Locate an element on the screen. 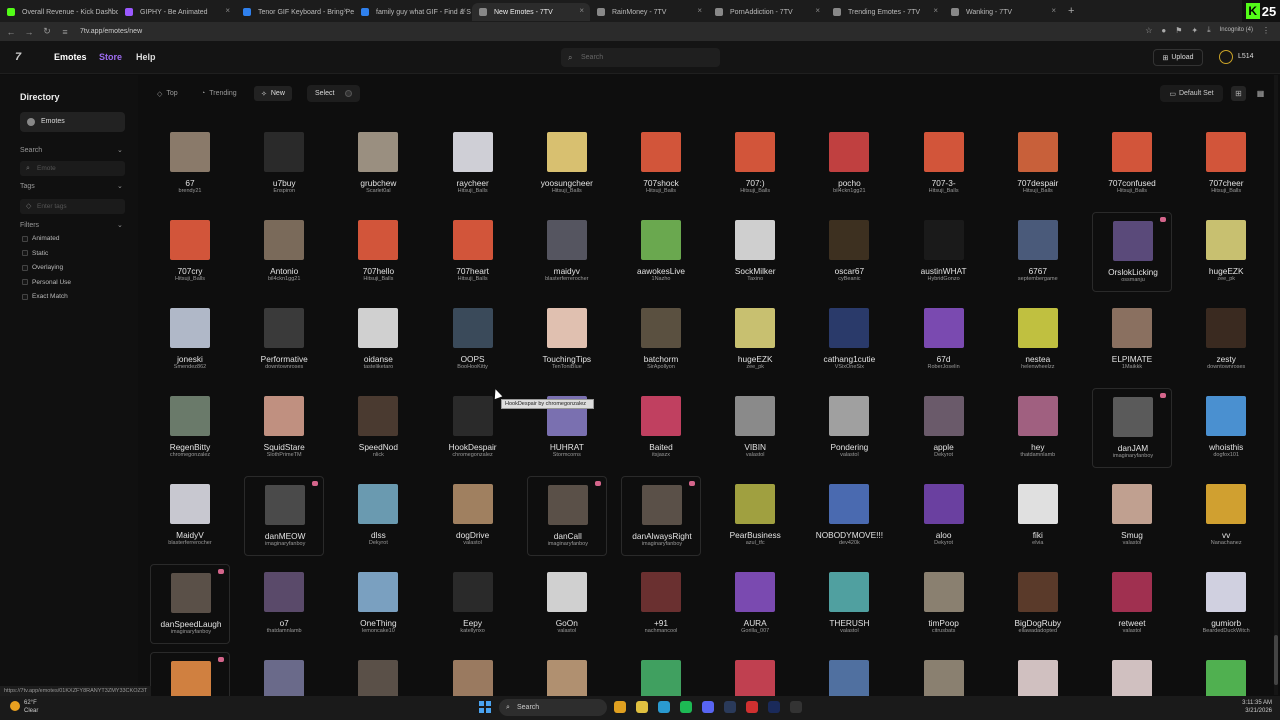 Image resolution: width=1280 pixels, height=720 pixels. emote-card: RegenBitty chromegonzalez is located at coordinates (190, 428).